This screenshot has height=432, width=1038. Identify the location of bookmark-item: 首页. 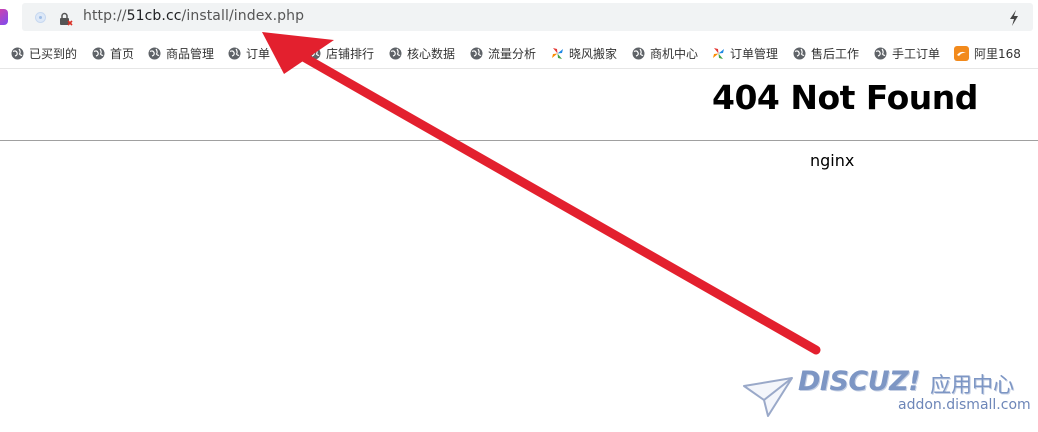
(113, 53).